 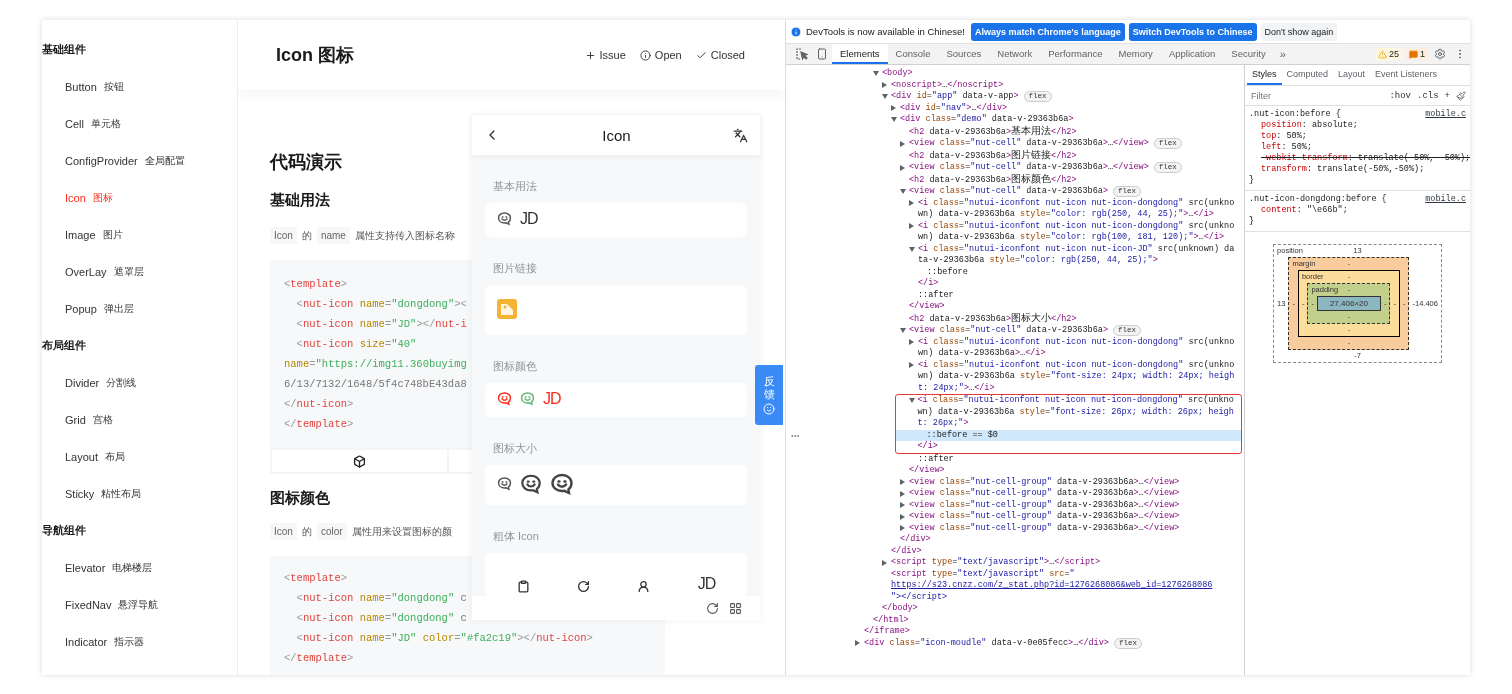 What do you see at coordinates (860, 54) in the screenshot?
I see `devtools-tab: Elements` at bounding box center [860, 54].